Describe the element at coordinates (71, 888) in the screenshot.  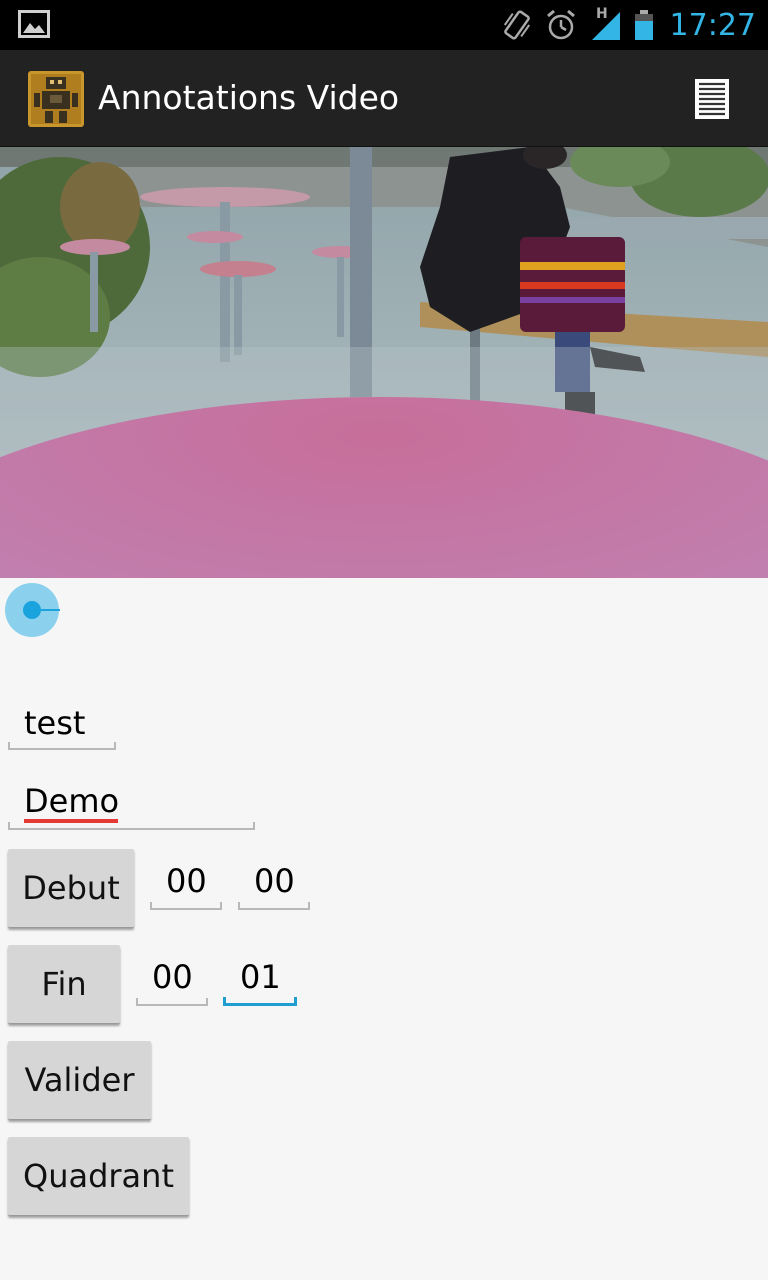
I see `debut-button: Debut` at that location.